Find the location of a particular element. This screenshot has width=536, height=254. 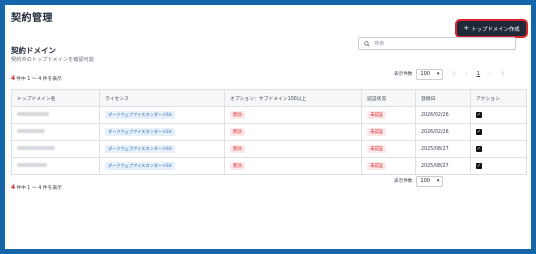

next-page-button: › is located at coordinates (490, 74).